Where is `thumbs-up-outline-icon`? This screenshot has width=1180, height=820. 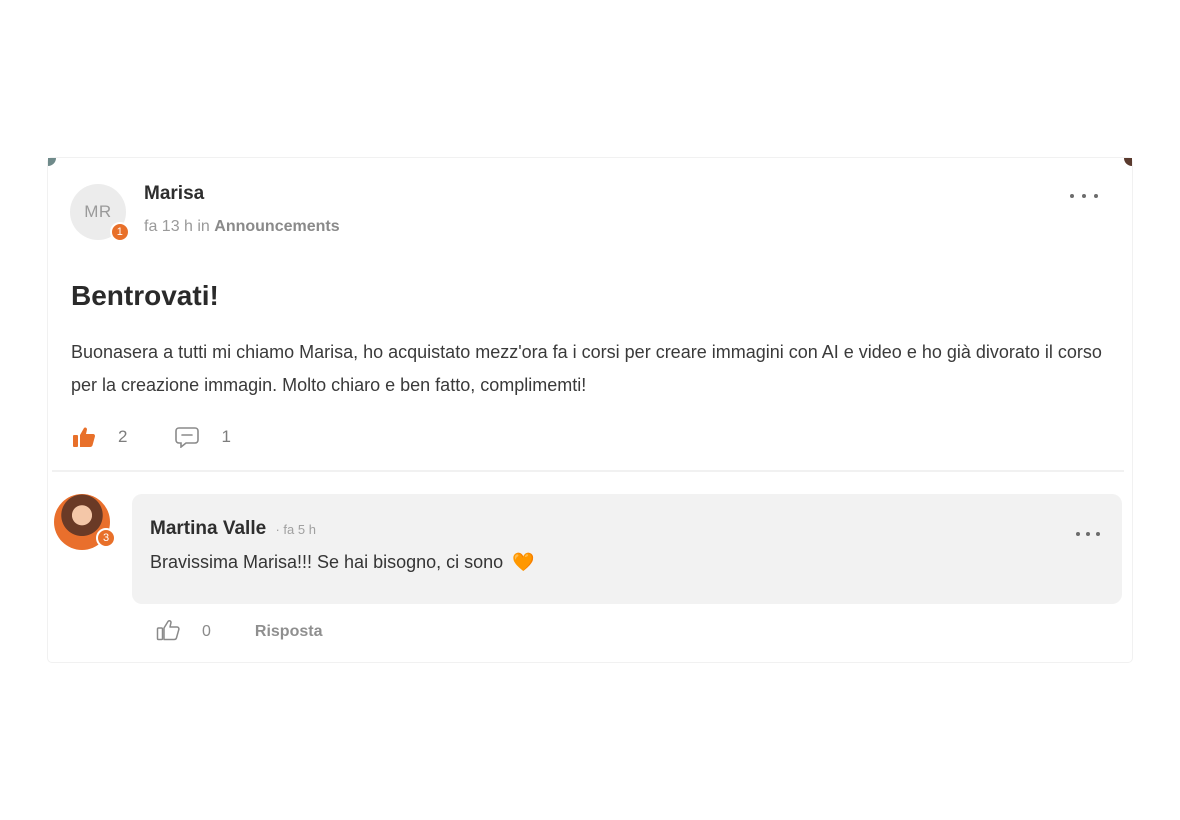 thumbs-up-outline-icon is located at coordinates (168, 629).